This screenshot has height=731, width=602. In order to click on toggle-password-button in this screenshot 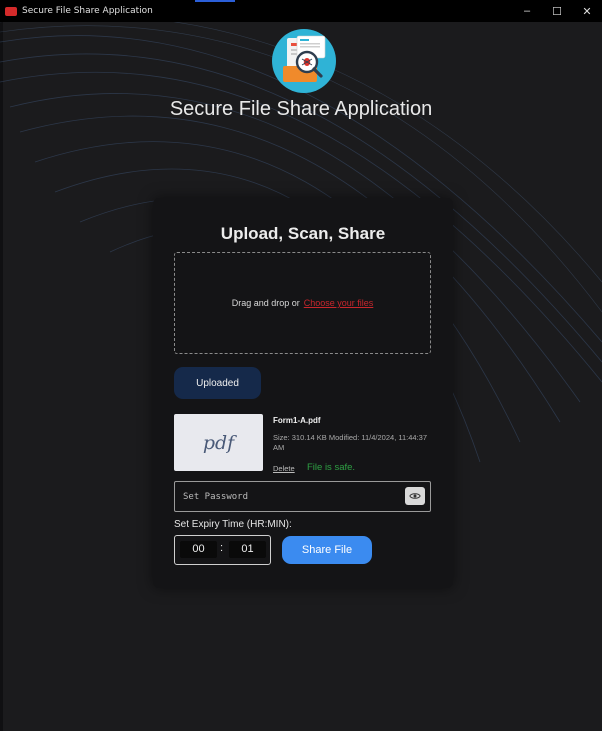, I will do `click(415, 496)`.